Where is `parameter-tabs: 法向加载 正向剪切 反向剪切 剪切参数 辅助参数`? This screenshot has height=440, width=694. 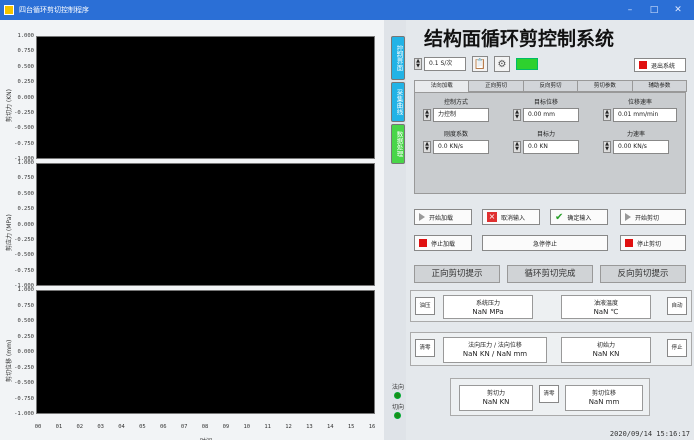
parameter-tabs: 法向加载 正向剪切 反向剪切 剪切参数 辅助参数 is located at coordinates (551, 86).